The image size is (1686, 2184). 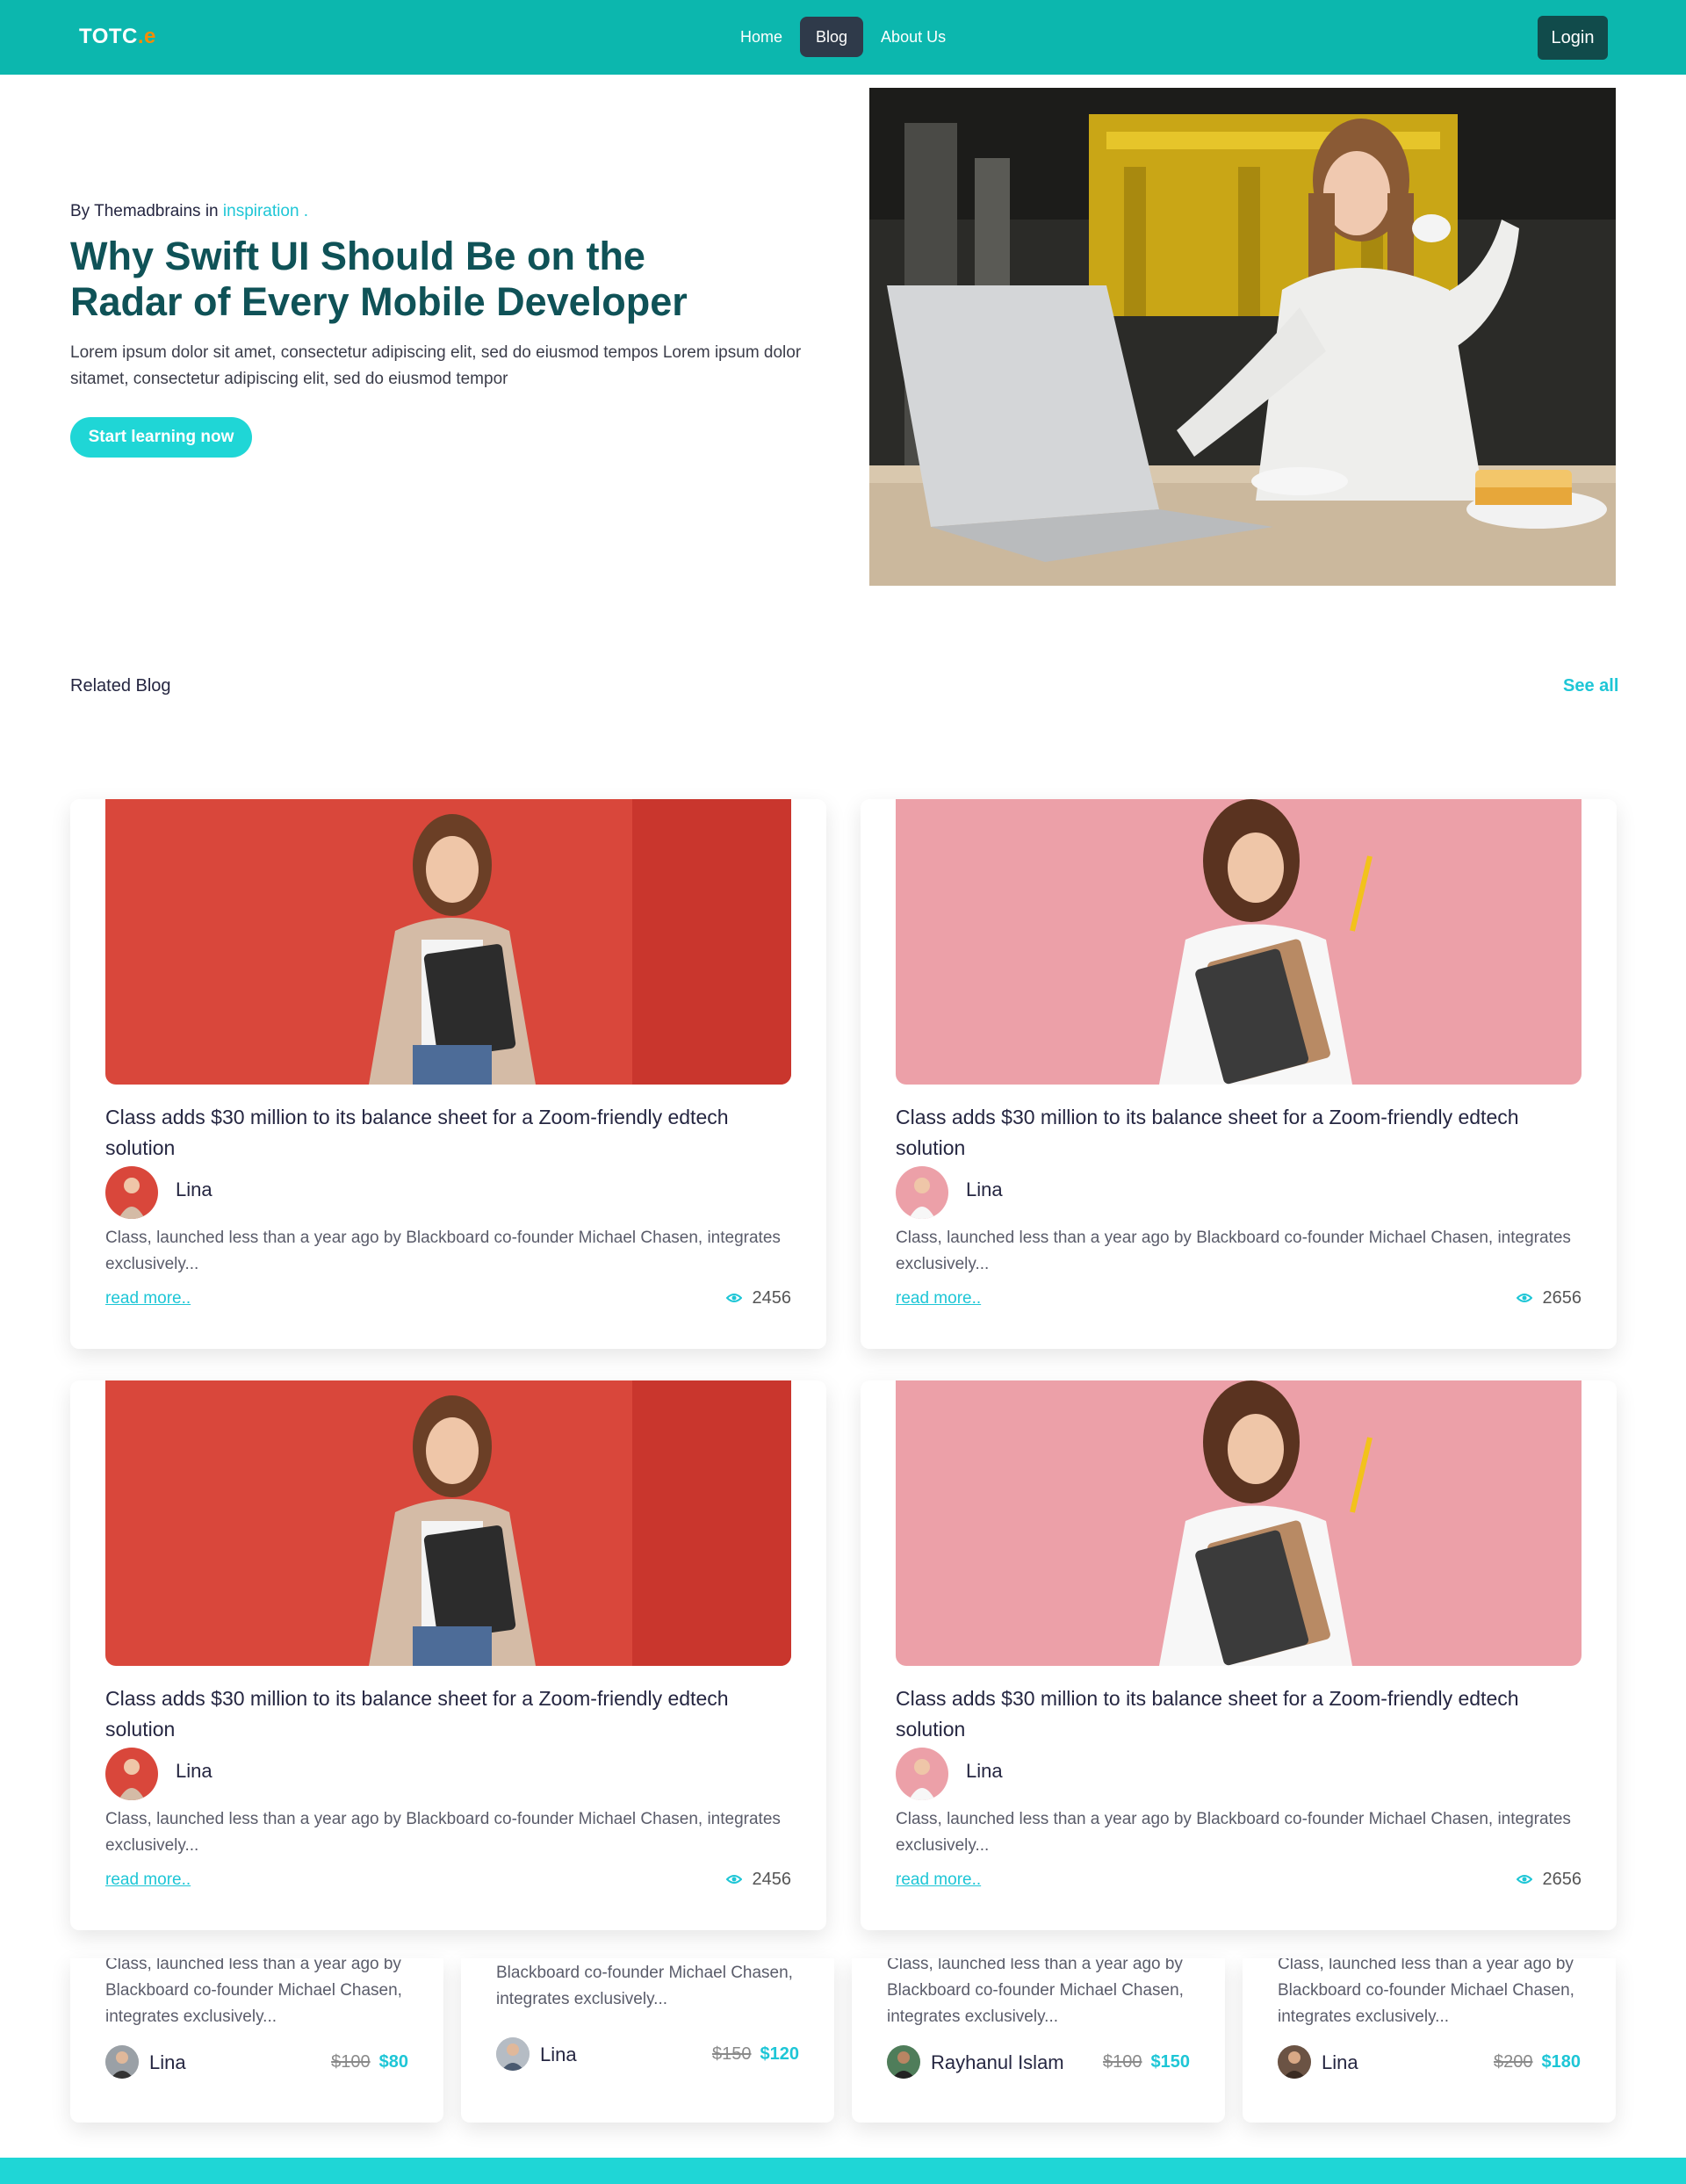 I want to click on see-all-link: See all, so click(x=1591, y=686).